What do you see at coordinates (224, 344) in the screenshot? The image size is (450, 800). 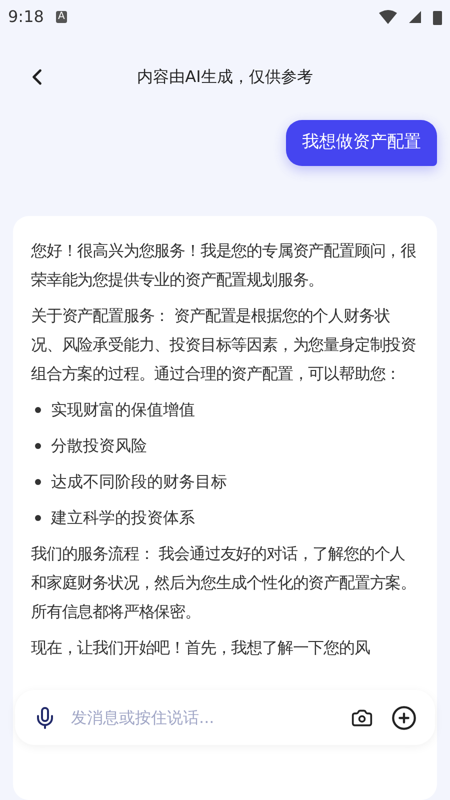 I see `reply-paragraph: 关于资产配置服务： 资产配置是根据您的个人财务状况、风险承受能力、投资目标等因素，为您量身定制投资组合方案的过程。通过合理的资产配置，可以帮助您：` at bounding box center [224, 344].